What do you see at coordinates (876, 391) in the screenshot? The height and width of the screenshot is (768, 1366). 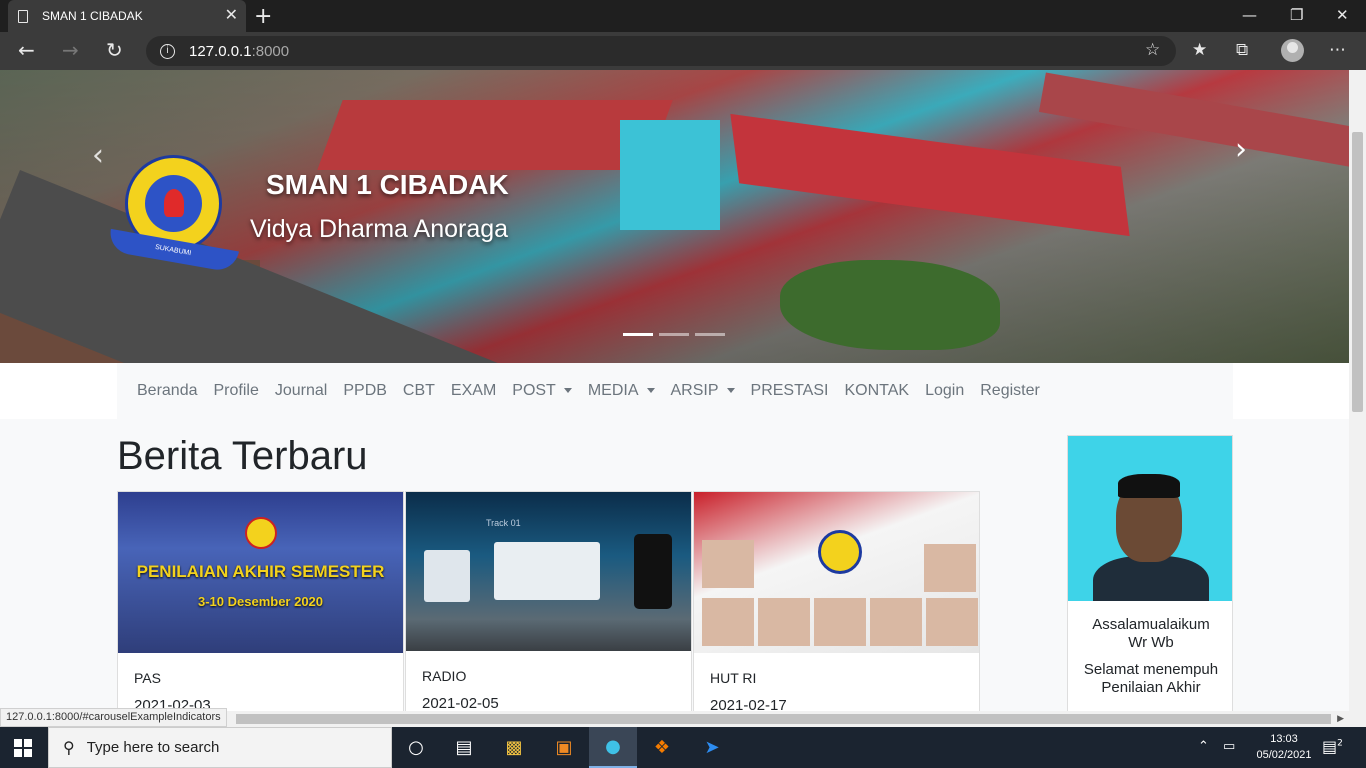 I see `nav-kontak: KONTAK` at bounding box center [876, 391].